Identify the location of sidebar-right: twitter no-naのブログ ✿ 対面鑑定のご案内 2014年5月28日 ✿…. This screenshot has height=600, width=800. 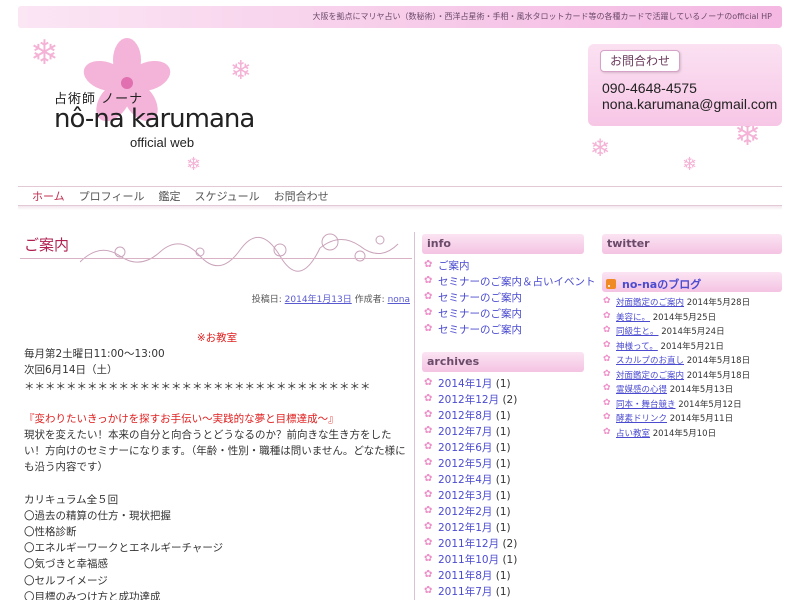
(692, 337).